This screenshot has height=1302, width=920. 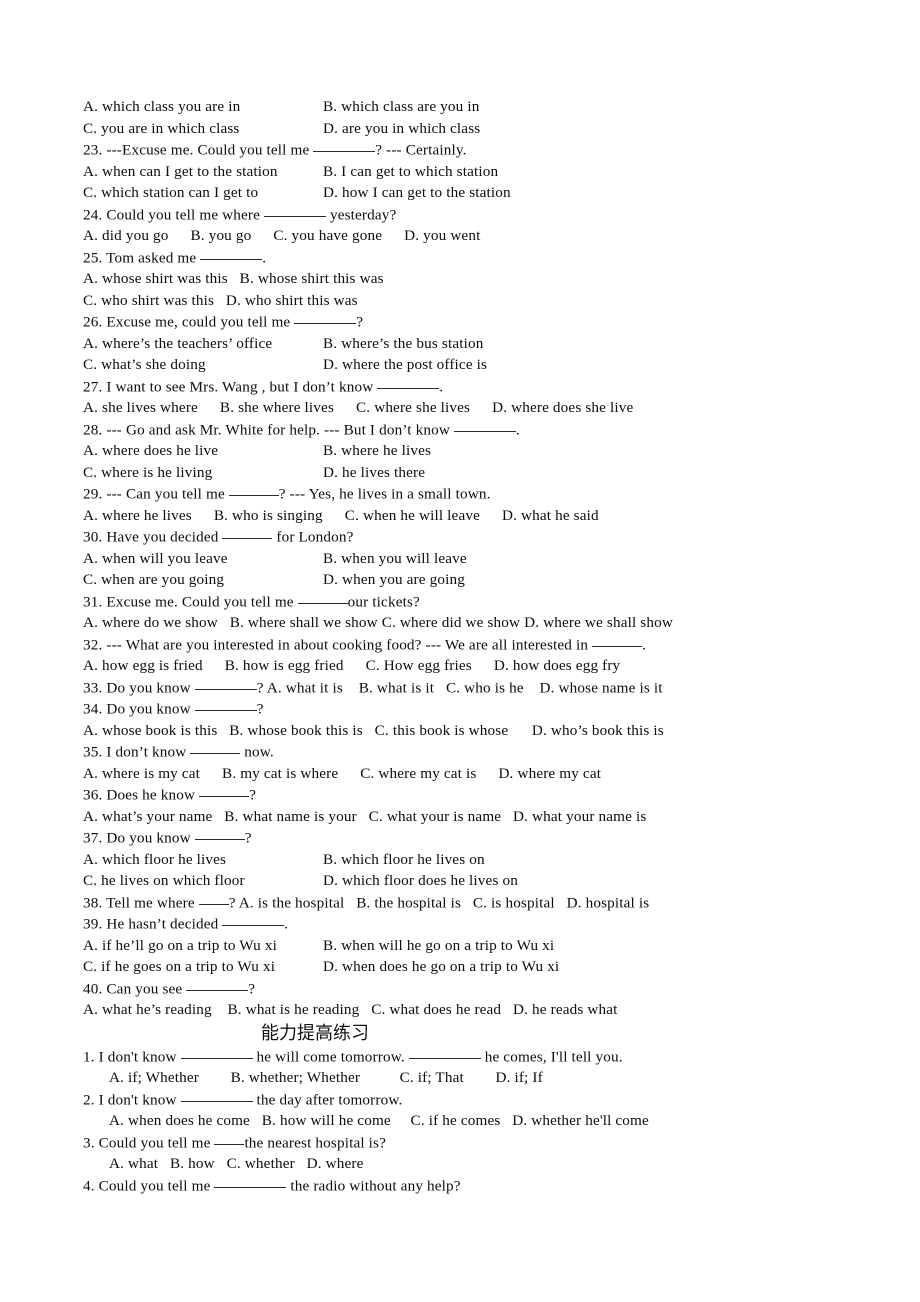 I want to click on option-choice: C. when are you going, so click(x=203, y=580).